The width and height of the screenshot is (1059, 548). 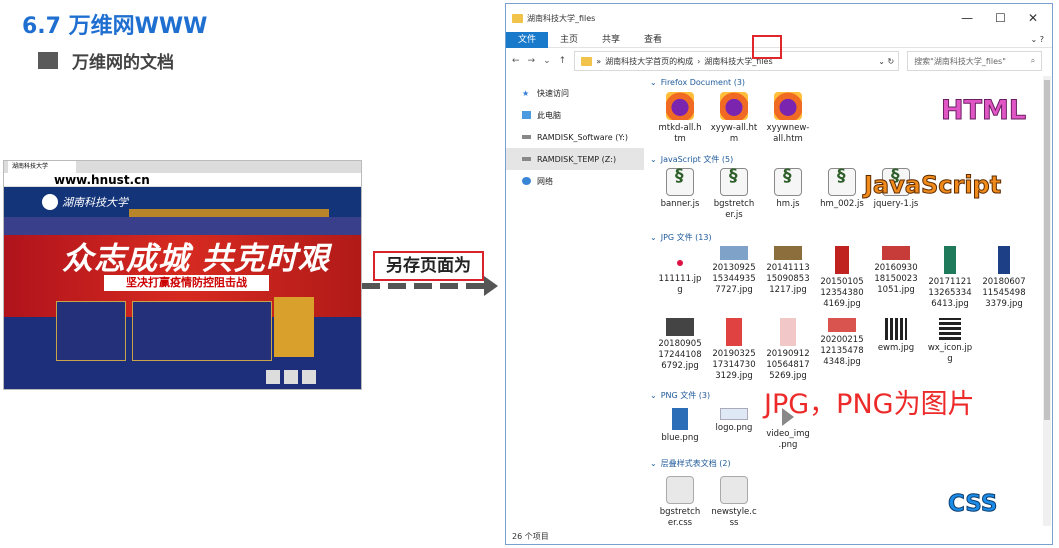 What do you see at coordinates (932, 185) in the screenshot?
I see `annotation-javascript: JavaScript` at bounding box center [932, 185].